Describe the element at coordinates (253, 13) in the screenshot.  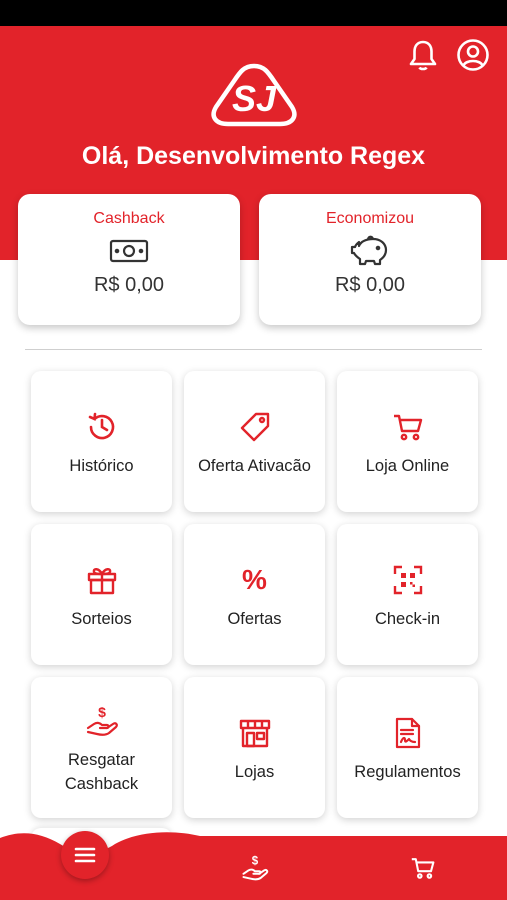
I see `status-bar` at that location.